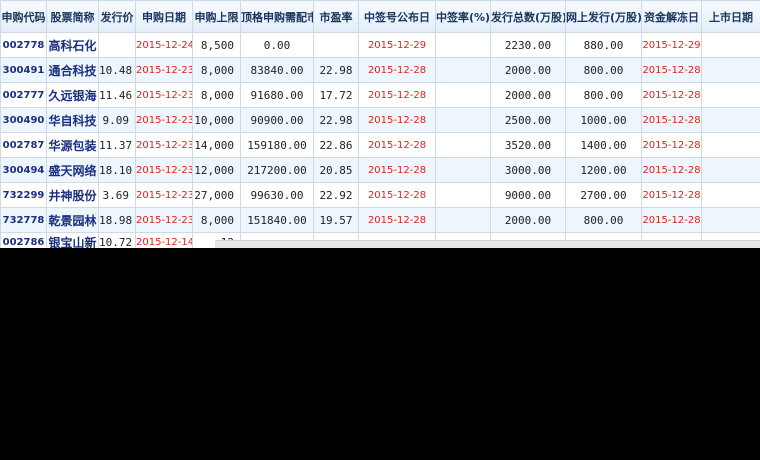  Describe the element at coordinates (528, 45) in the screenshot. I see `total-issue-cell: 2230.00` at that location.